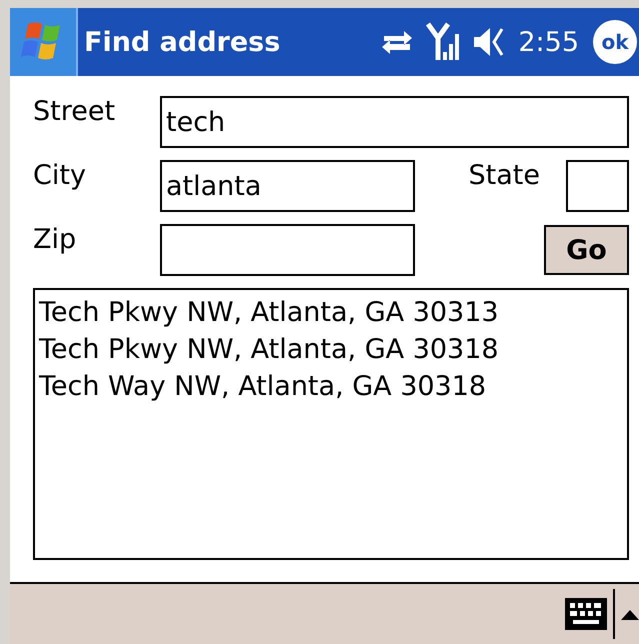  Describe the element at coordinates (548, 42) in the screenshot. I see `clock: 2:55` at that location.